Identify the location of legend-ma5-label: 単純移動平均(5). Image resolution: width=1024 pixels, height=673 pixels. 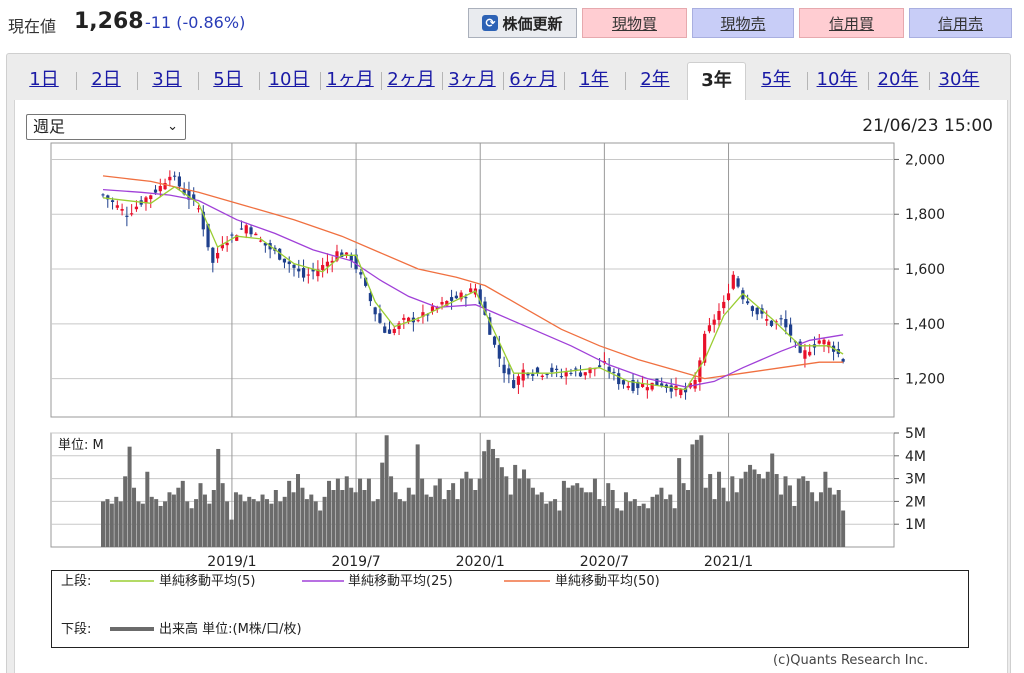
(207, 581).